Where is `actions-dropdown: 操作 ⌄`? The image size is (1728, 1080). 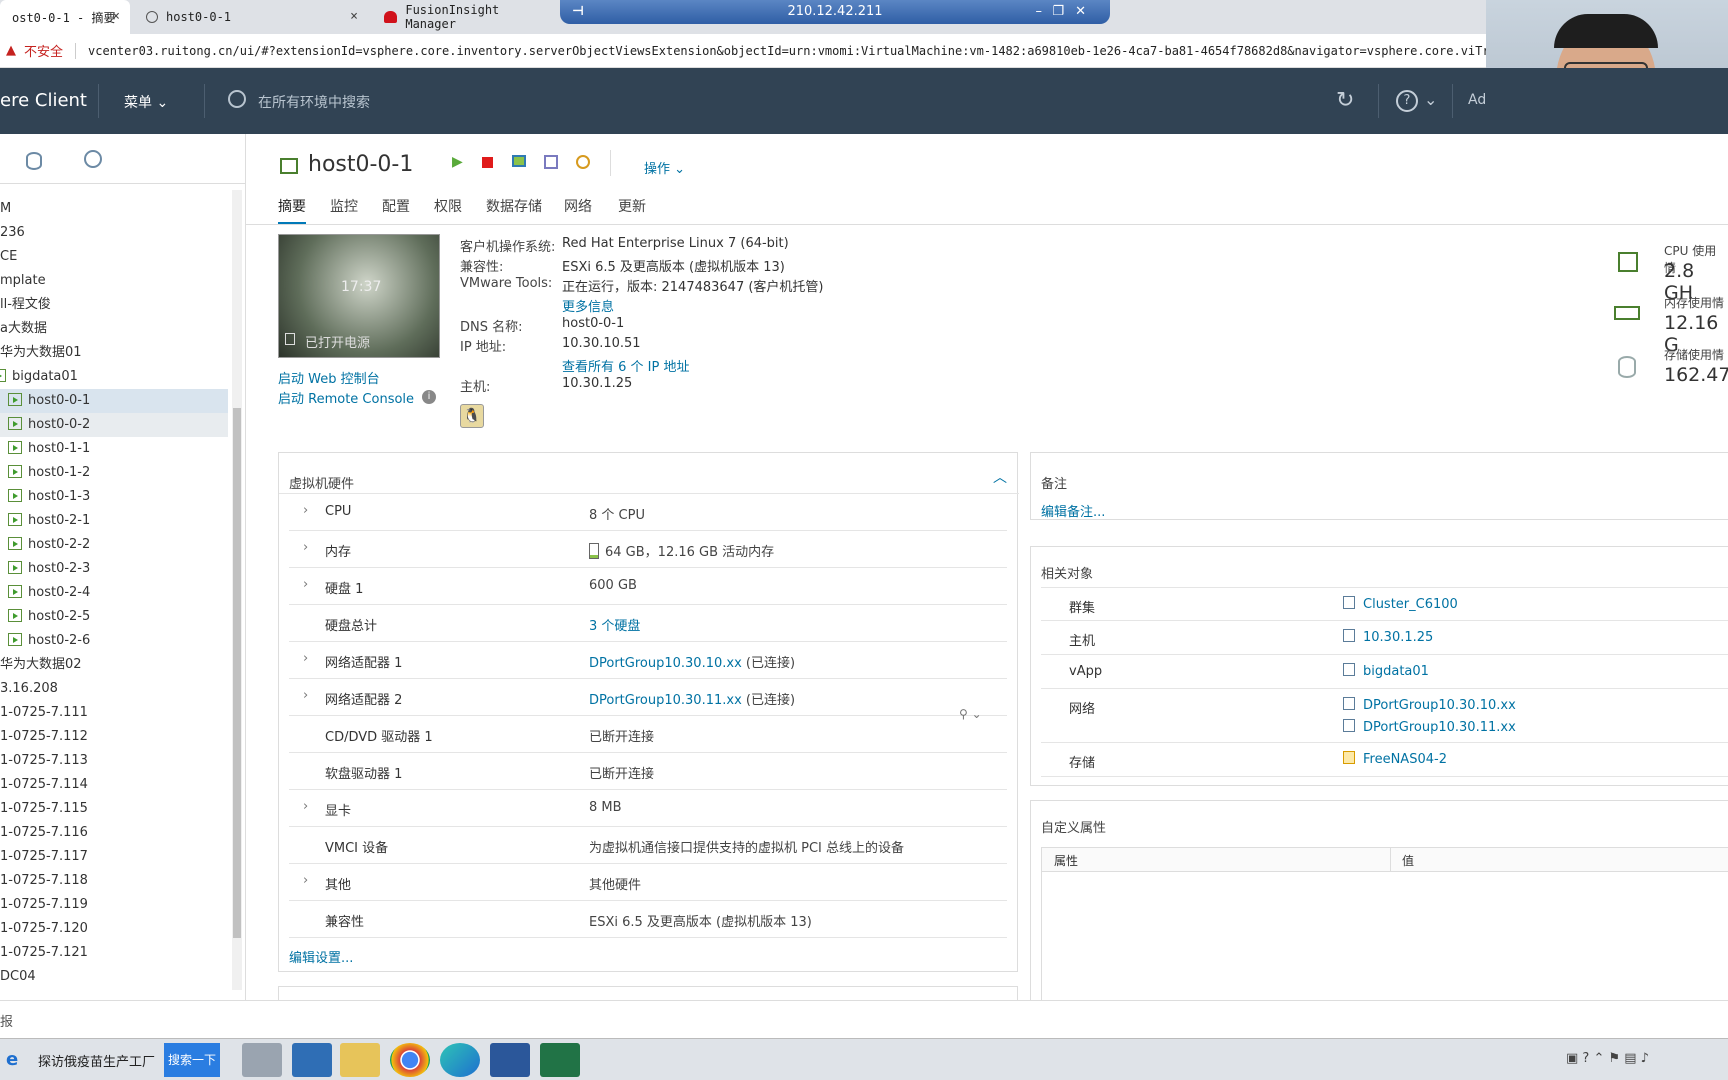
actions-dropdown: 操作 ⌄ is located at coordinates (664, 167).